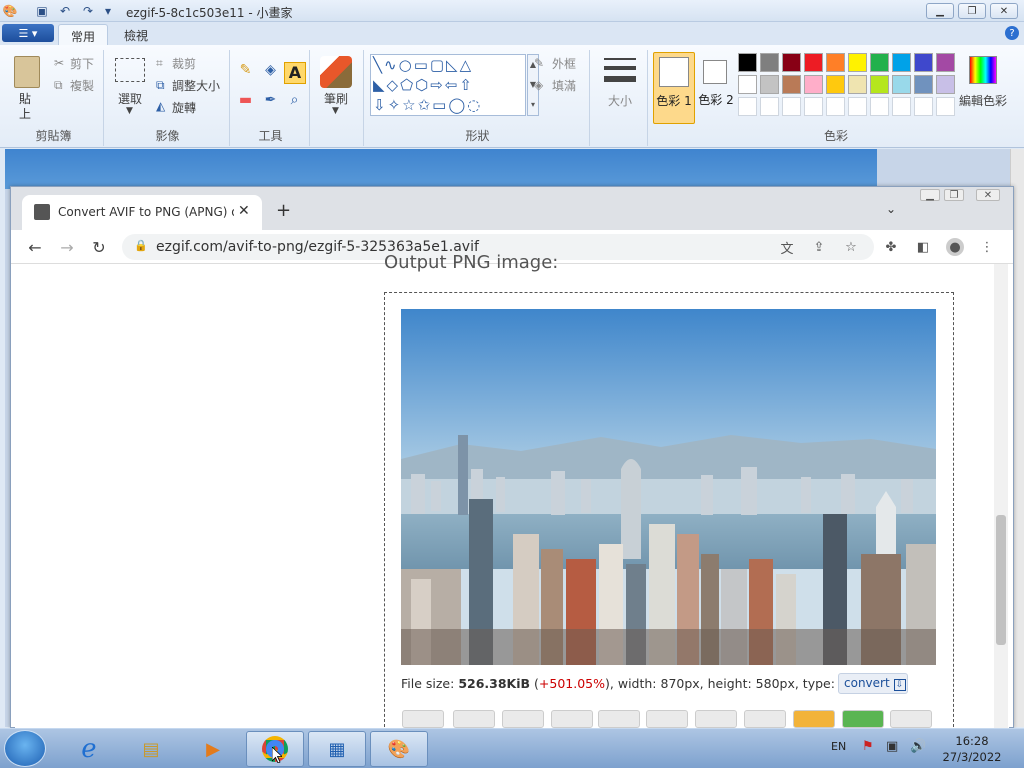 This screenshot has width=1024, height=768. Describe the element at coordinates (42, 11) in the screenshot. I see `save-icon: ▣` at that location.